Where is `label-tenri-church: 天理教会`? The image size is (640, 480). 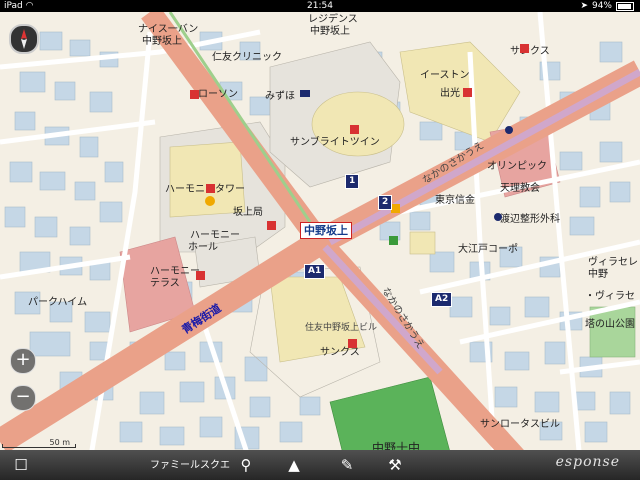
label-tenri-church: 天理教会 is located at coordinates (520, 187).